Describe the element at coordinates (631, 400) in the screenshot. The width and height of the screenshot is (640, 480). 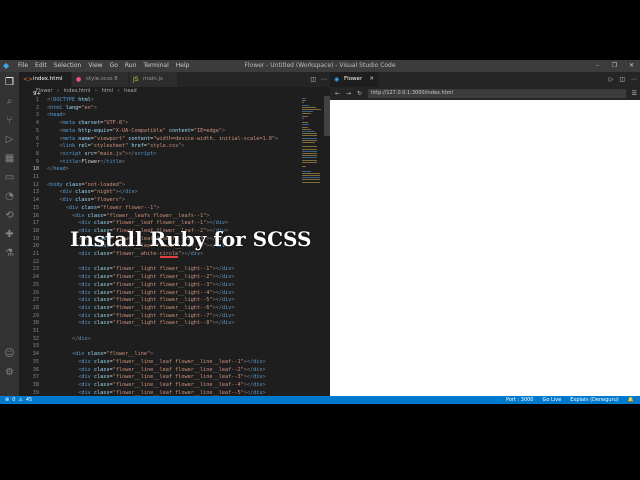
I see `notifications-bell-icon: 🔔` at that location.